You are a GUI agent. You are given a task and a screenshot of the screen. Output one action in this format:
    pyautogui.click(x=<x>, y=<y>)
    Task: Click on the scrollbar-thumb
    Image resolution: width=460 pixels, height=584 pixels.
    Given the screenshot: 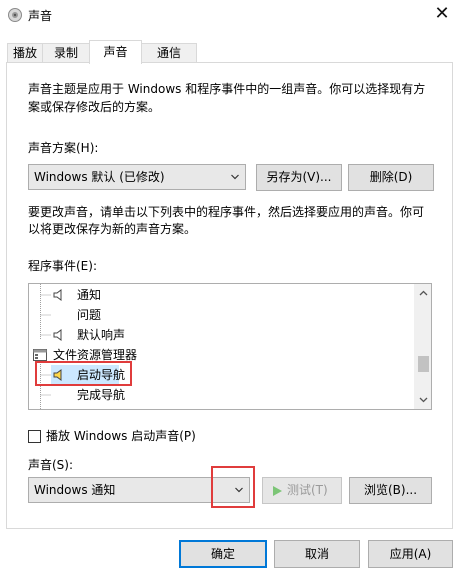 What is the action you would take?
    pyautogui.click(x=423, y=364)
    